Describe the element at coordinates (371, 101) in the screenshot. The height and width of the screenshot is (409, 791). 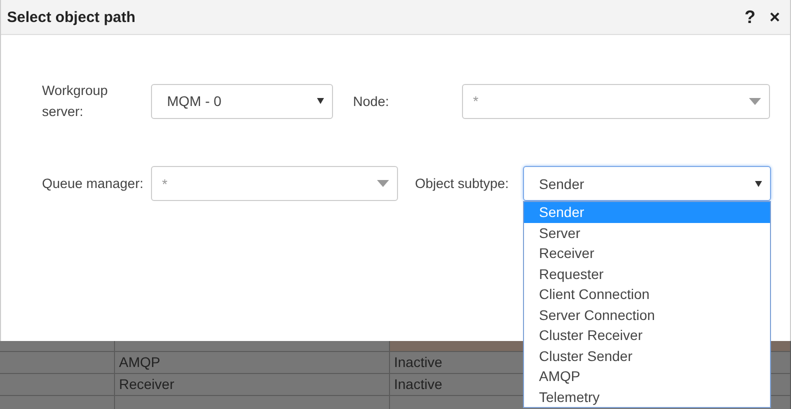
I see `field-label: Node:` at that location.